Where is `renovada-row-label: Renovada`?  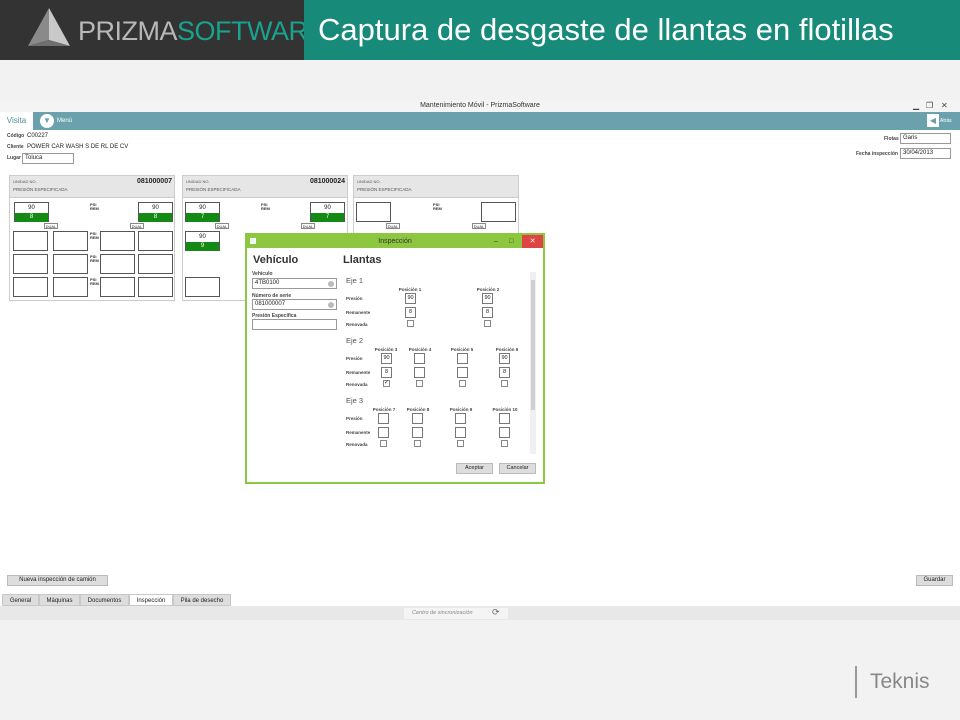
renovada-row-label: Renovada is located at coordinates (357, 324).